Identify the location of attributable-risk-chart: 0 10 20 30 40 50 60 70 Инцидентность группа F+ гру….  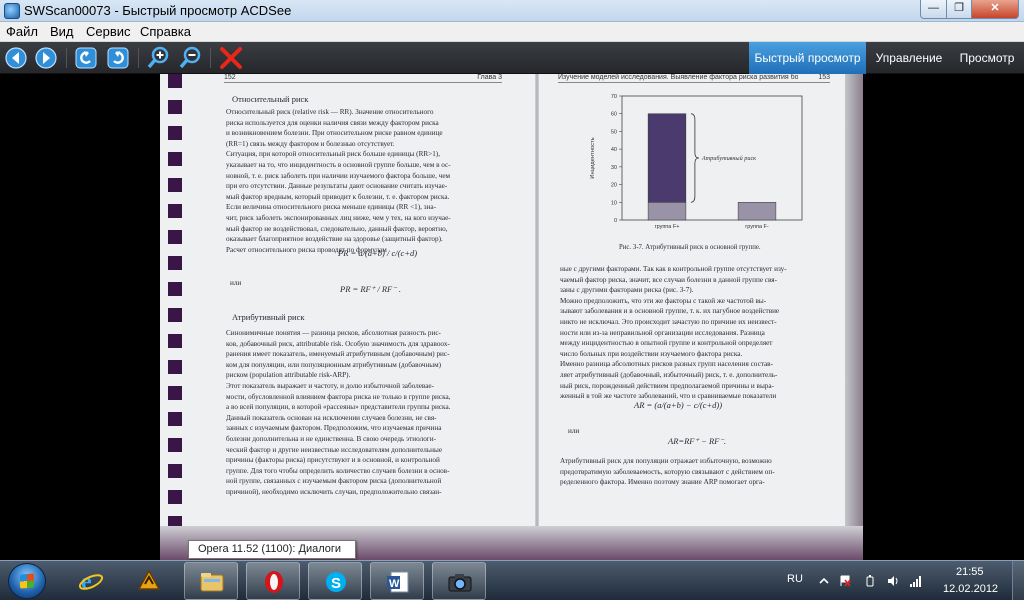
(696, 162).